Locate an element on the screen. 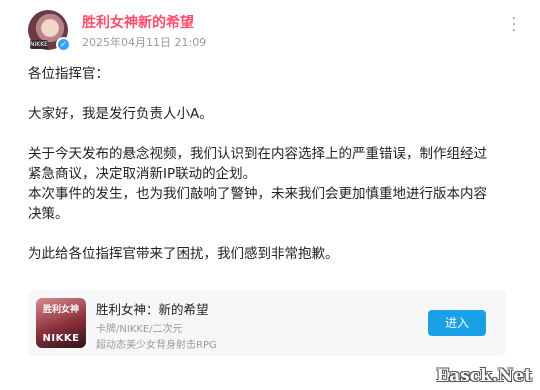 This screenshot has height=390, width=540. game-cover-image: 胜利女神 NIKKE is located at coordinates (61, 323).